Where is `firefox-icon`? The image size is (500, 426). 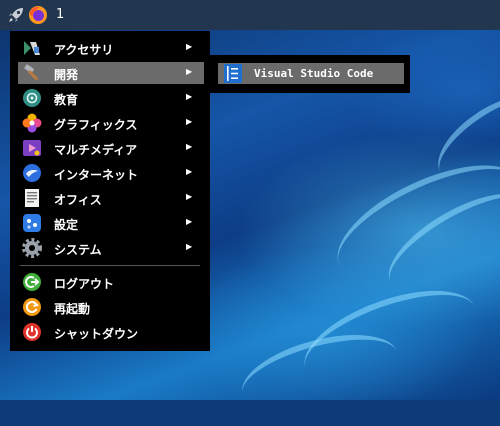
firefox-icon is located at coordinates (38, 15).